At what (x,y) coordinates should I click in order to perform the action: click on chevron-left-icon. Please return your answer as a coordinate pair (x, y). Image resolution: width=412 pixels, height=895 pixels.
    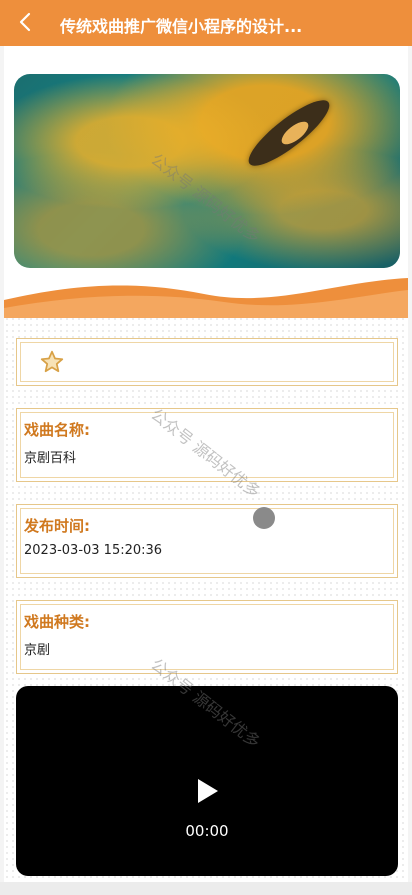
    Looking at the image, I should click on (25, 22).